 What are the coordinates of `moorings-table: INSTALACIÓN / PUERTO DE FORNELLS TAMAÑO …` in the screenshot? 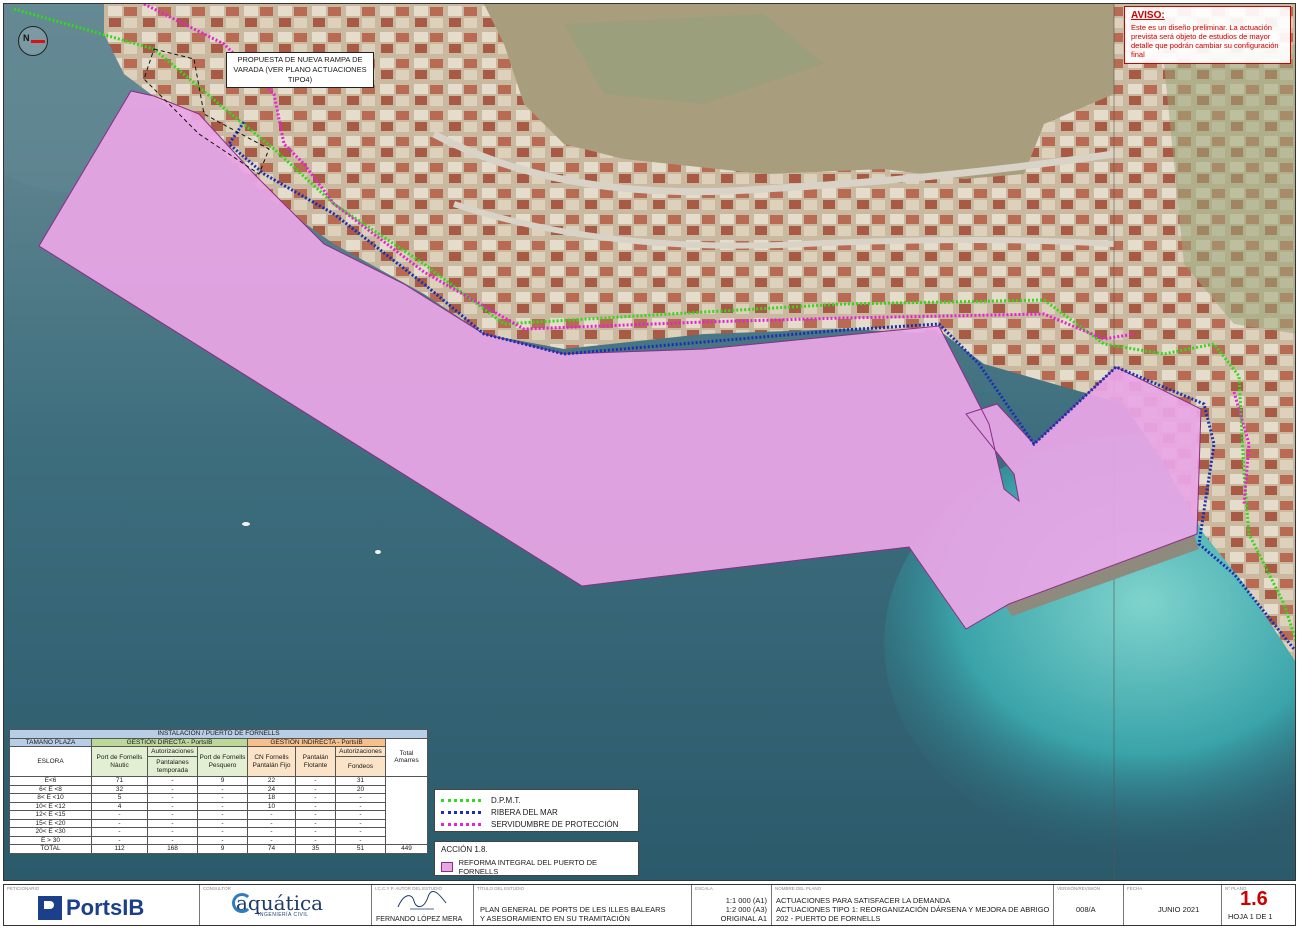 It's located at (218, 791).